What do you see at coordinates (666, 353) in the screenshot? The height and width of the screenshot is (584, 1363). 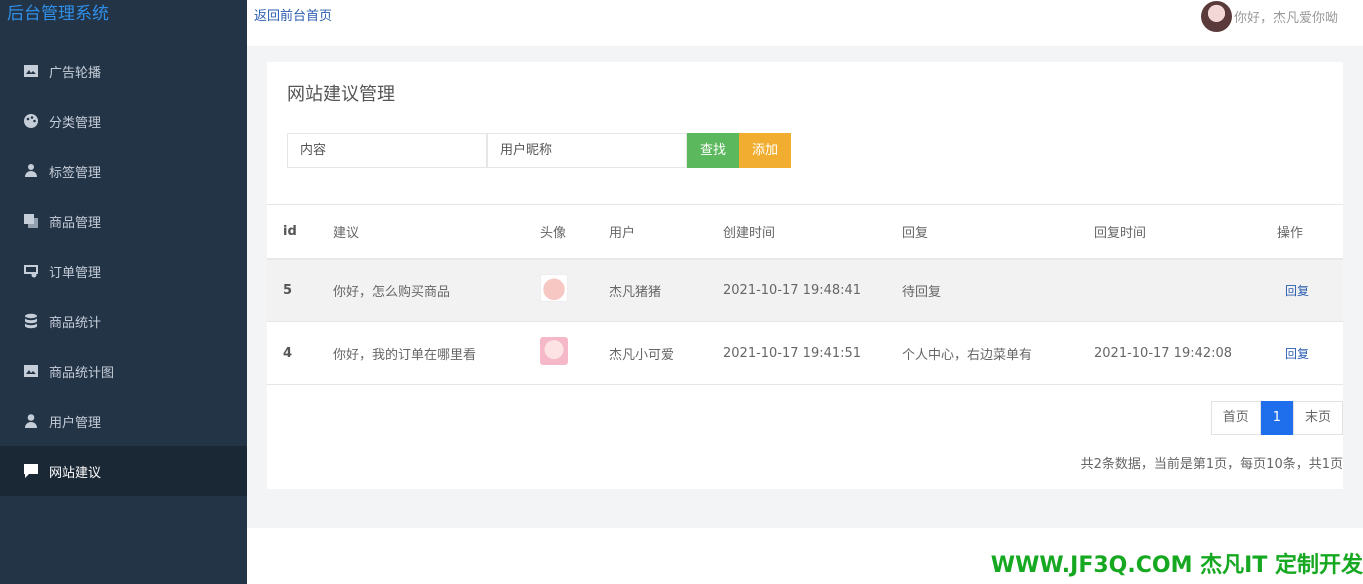 I see `cell-user: 杰凡小可爱` at bounding box center [666, 353].